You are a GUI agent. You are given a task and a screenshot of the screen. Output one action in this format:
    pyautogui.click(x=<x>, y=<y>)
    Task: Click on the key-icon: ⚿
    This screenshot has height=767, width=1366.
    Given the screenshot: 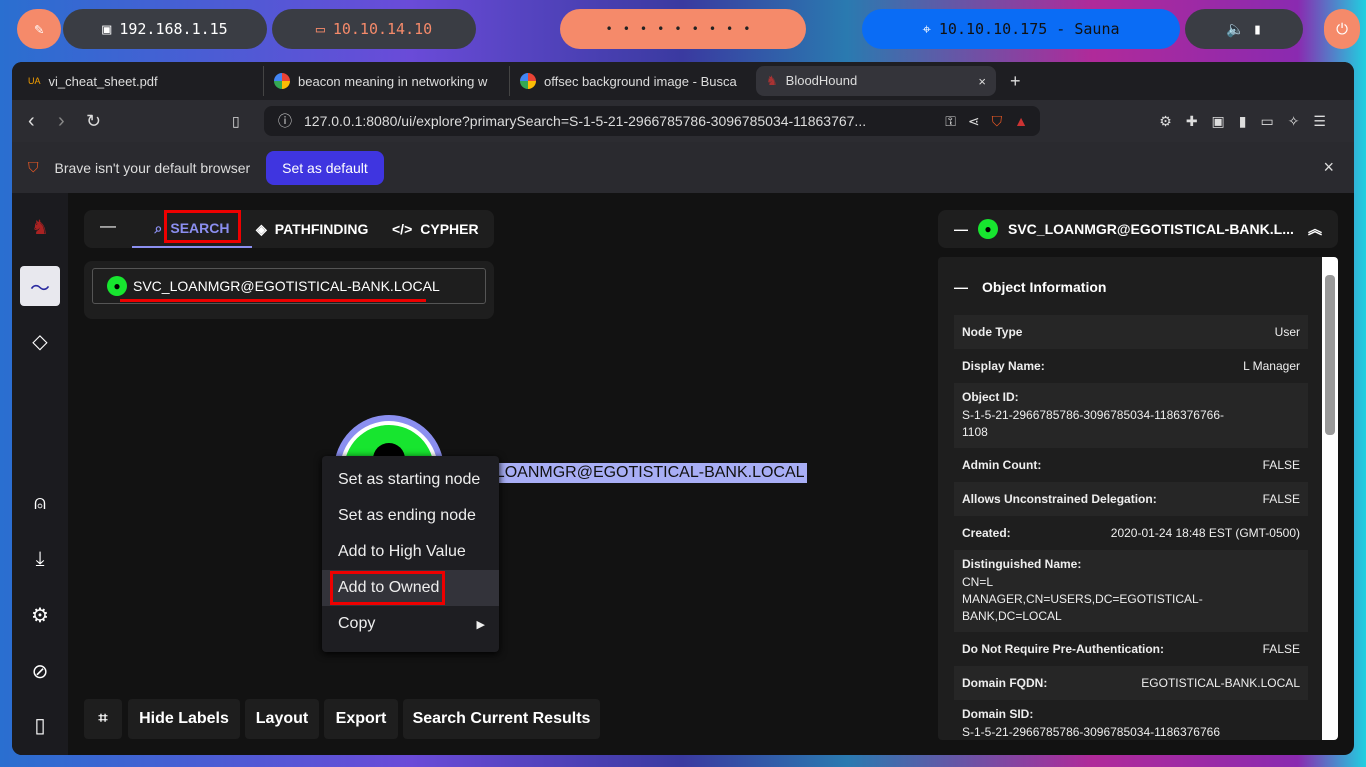 What is the action you would take?
    pyautogui.click(x=950, y=121)
    